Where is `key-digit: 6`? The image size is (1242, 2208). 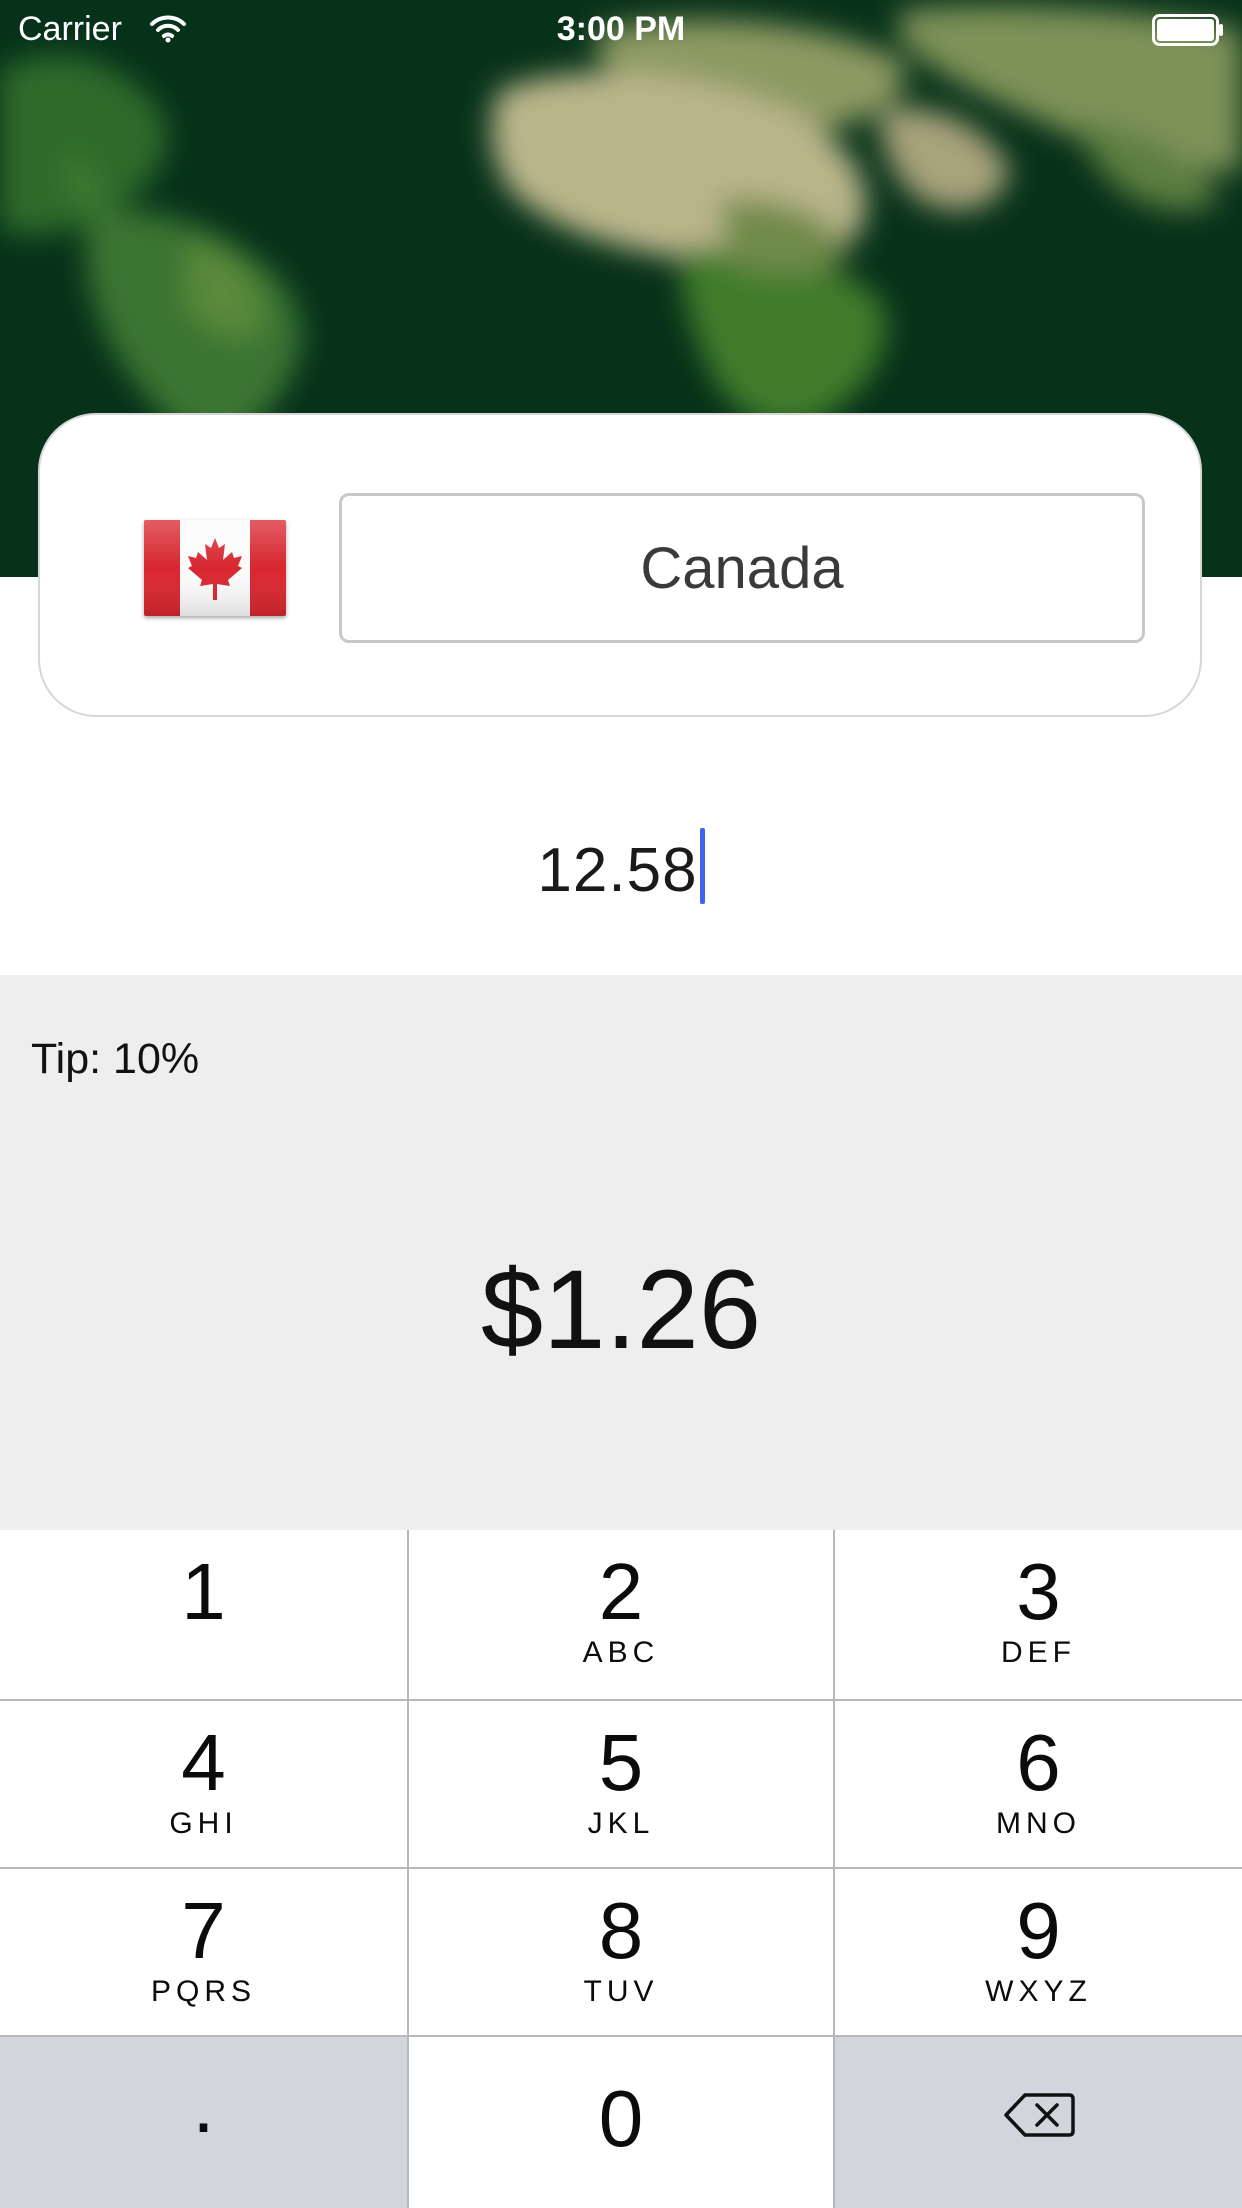 key-digit: 6 is located at coordinates (1038, 1762).